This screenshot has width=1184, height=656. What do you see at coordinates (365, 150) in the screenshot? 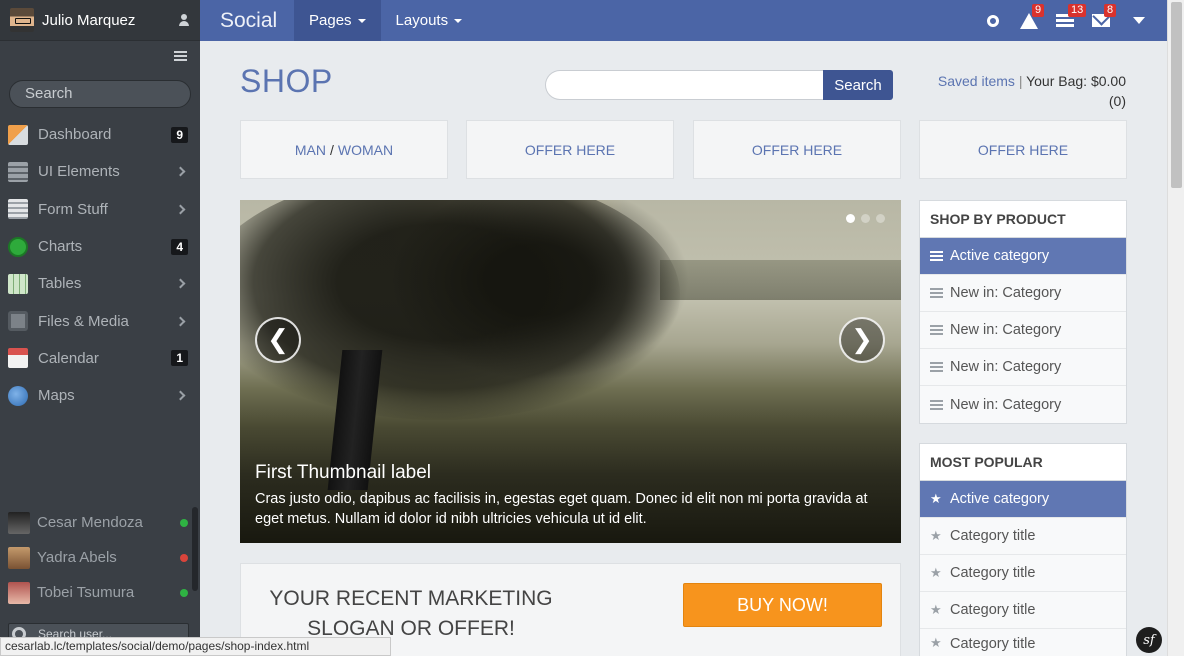
I see `woman-link: WOMAN` at bounding box center [365, 150].